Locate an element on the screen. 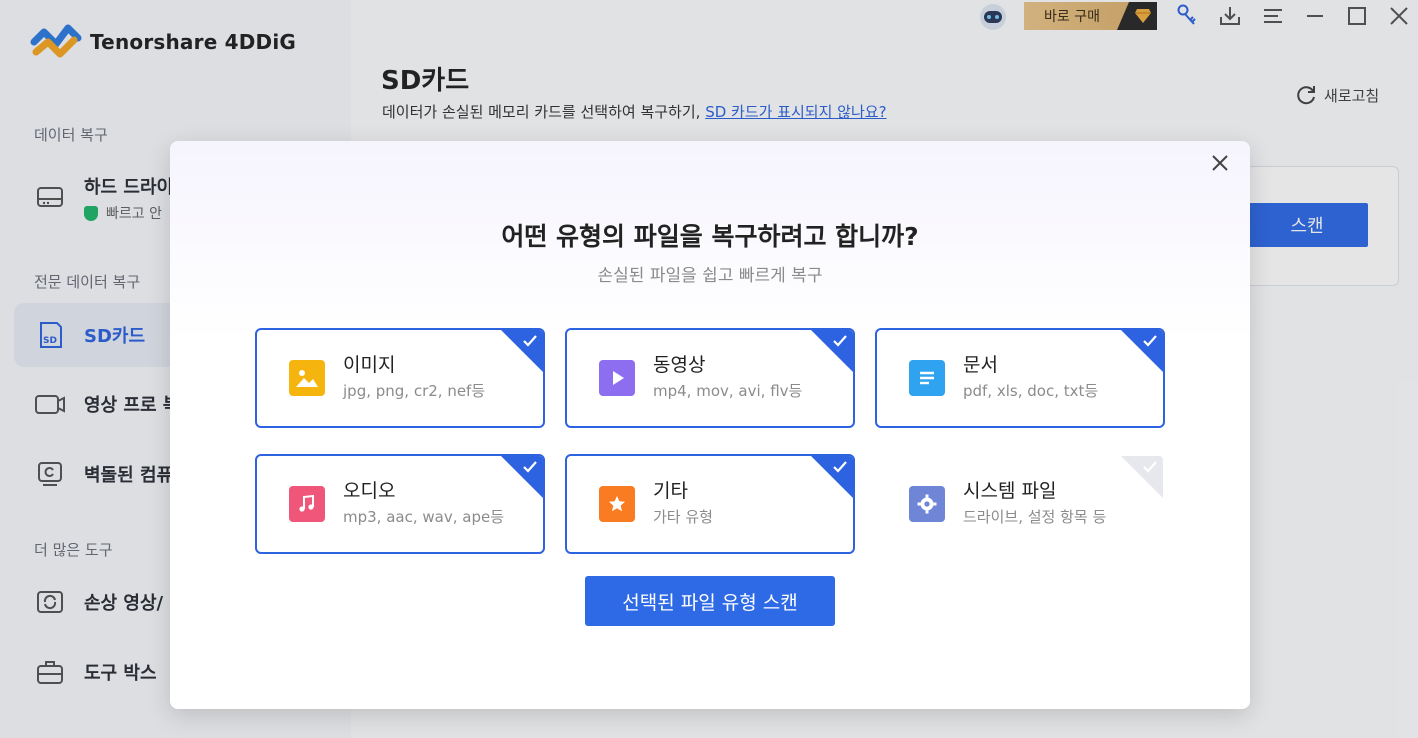 The width and height of the screenshot is (1418, 738). file-type-name: 기타 is located at coordinates (670, 491).